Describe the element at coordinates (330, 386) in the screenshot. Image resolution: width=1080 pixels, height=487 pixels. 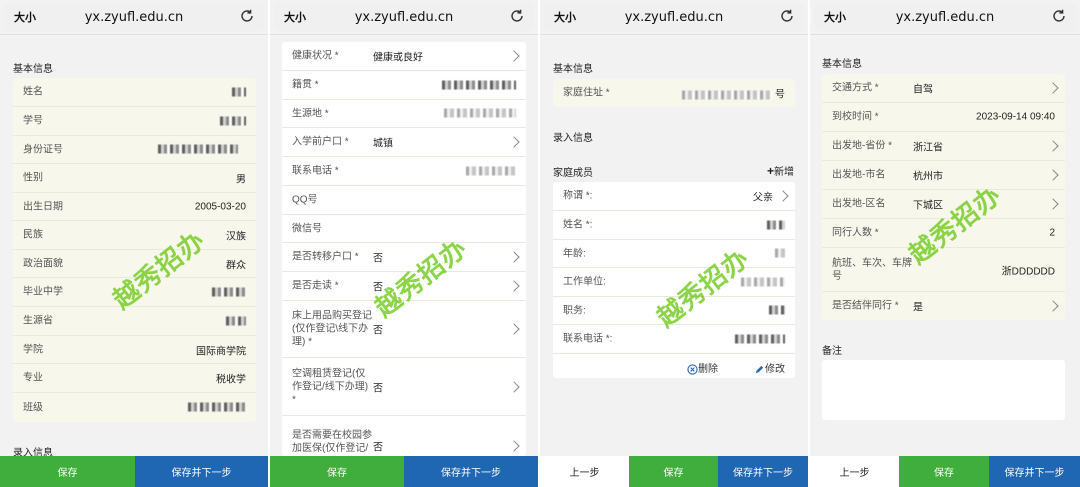
I see `field-label: 空调租赁登记(仅 作登记/线下办理) *` at that location.